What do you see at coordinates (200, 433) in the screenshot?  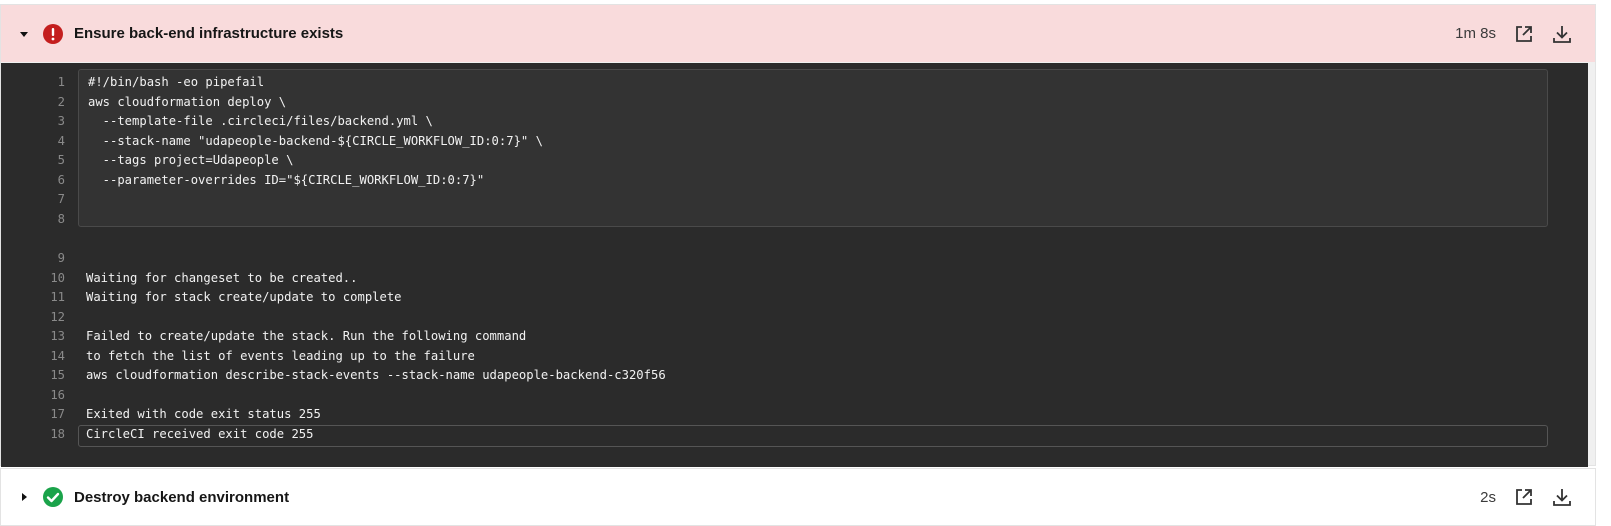 I see `line-text: CircleCI received exit code 255` at bounding box center [200, 433].